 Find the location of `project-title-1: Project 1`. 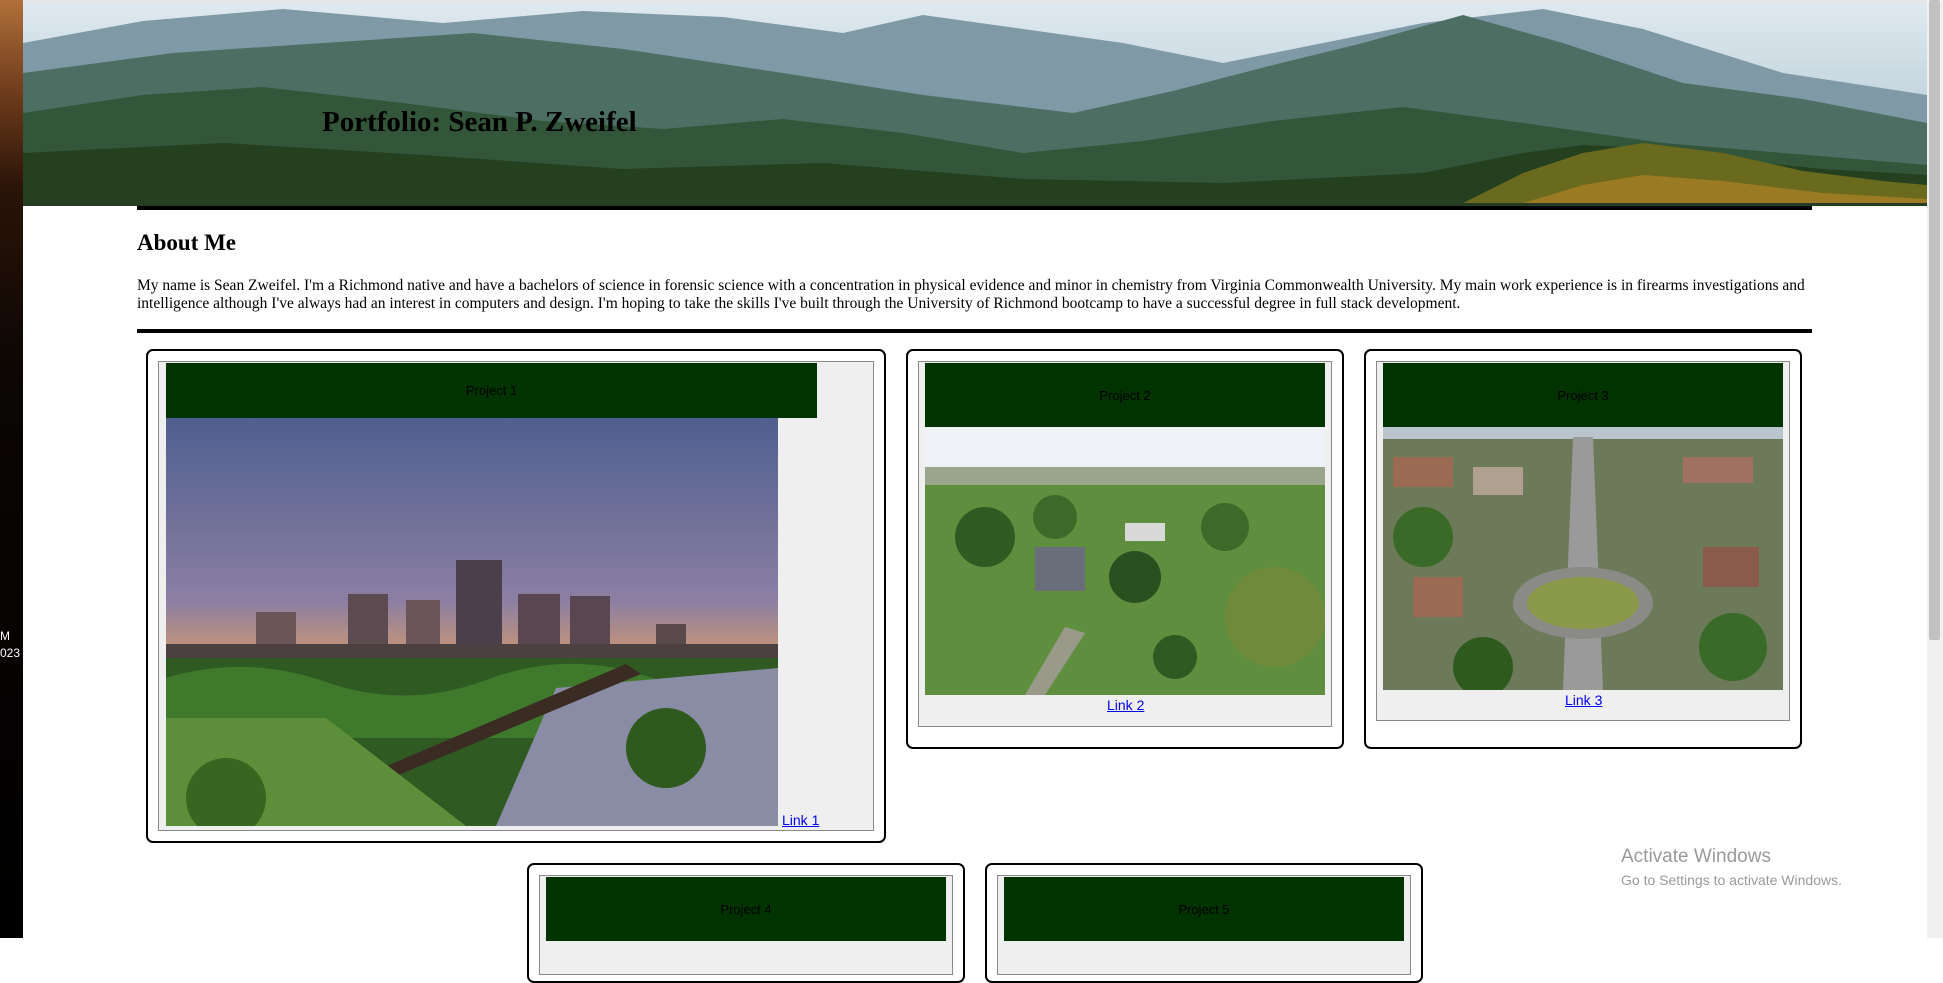

project-title-1: Project 1 is located at coordinates (491, 390).